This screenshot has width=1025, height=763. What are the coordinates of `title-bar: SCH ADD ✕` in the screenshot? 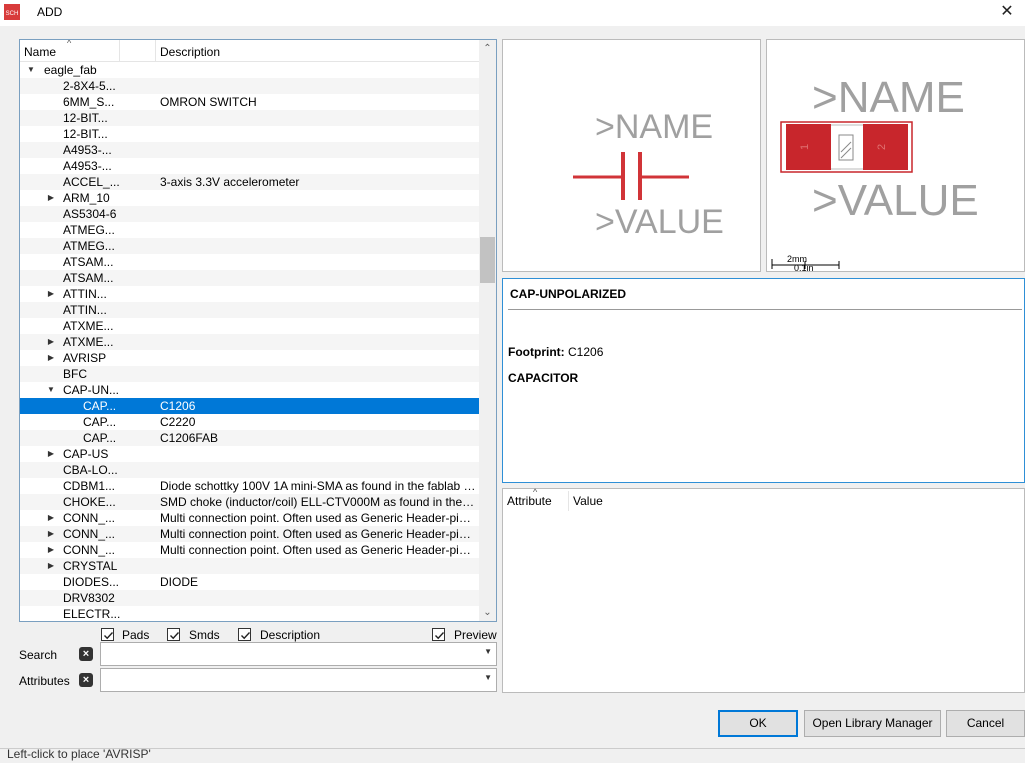 It's located at (512, 13).